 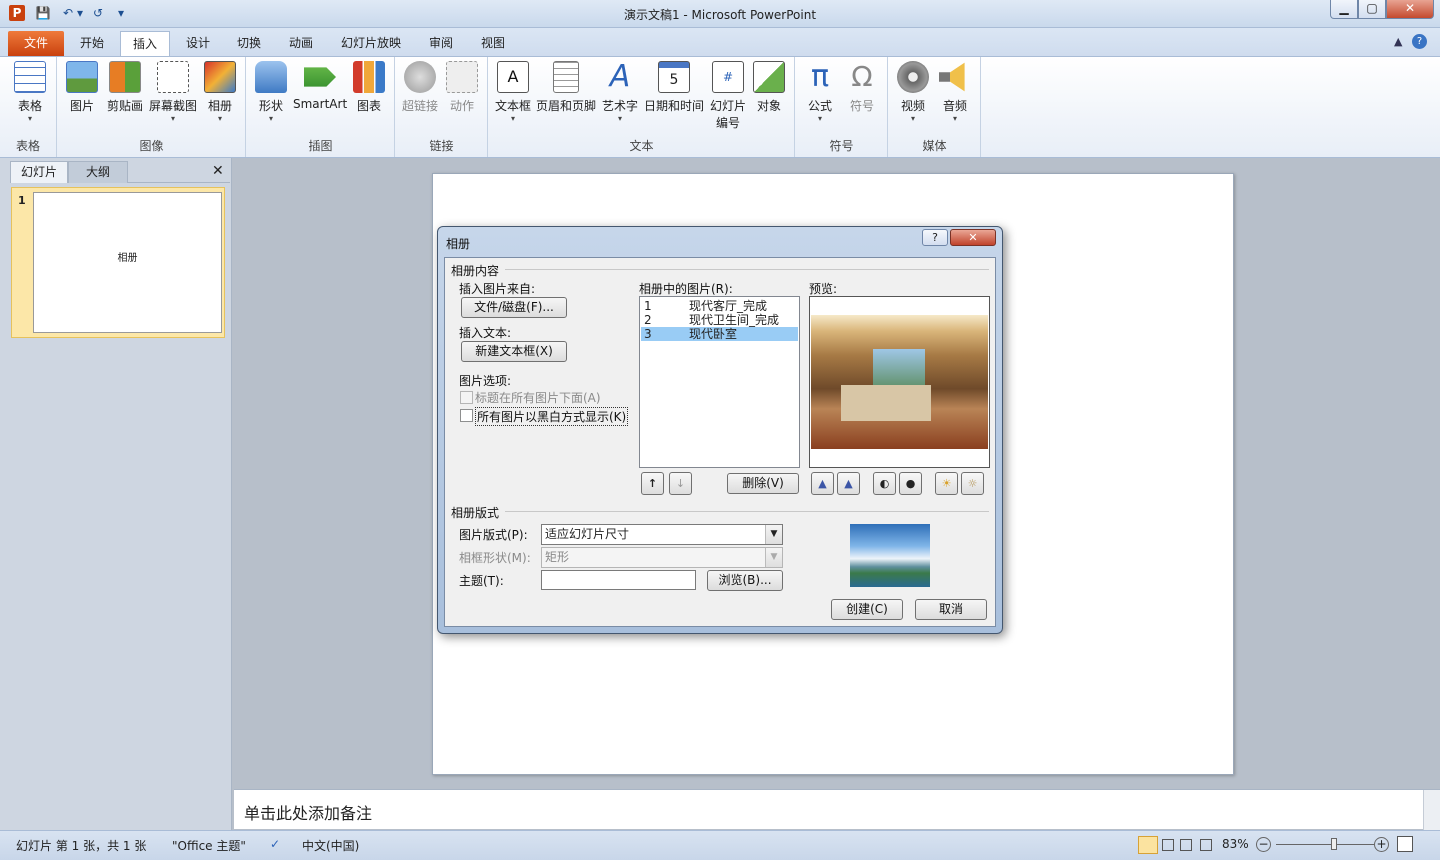 I want to click on tab-view: 视图, so click(x=493, y=43).